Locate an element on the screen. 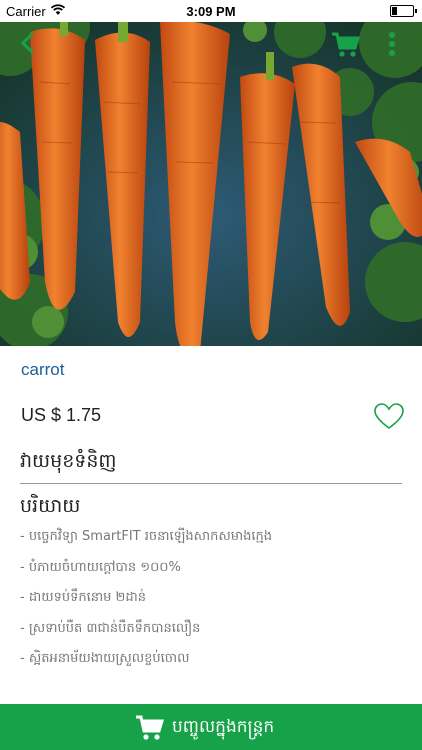 The width and height of the screenshot is (422, 750). status-bar: Carrier 3:09 PM is located at coordinates (211, 11).